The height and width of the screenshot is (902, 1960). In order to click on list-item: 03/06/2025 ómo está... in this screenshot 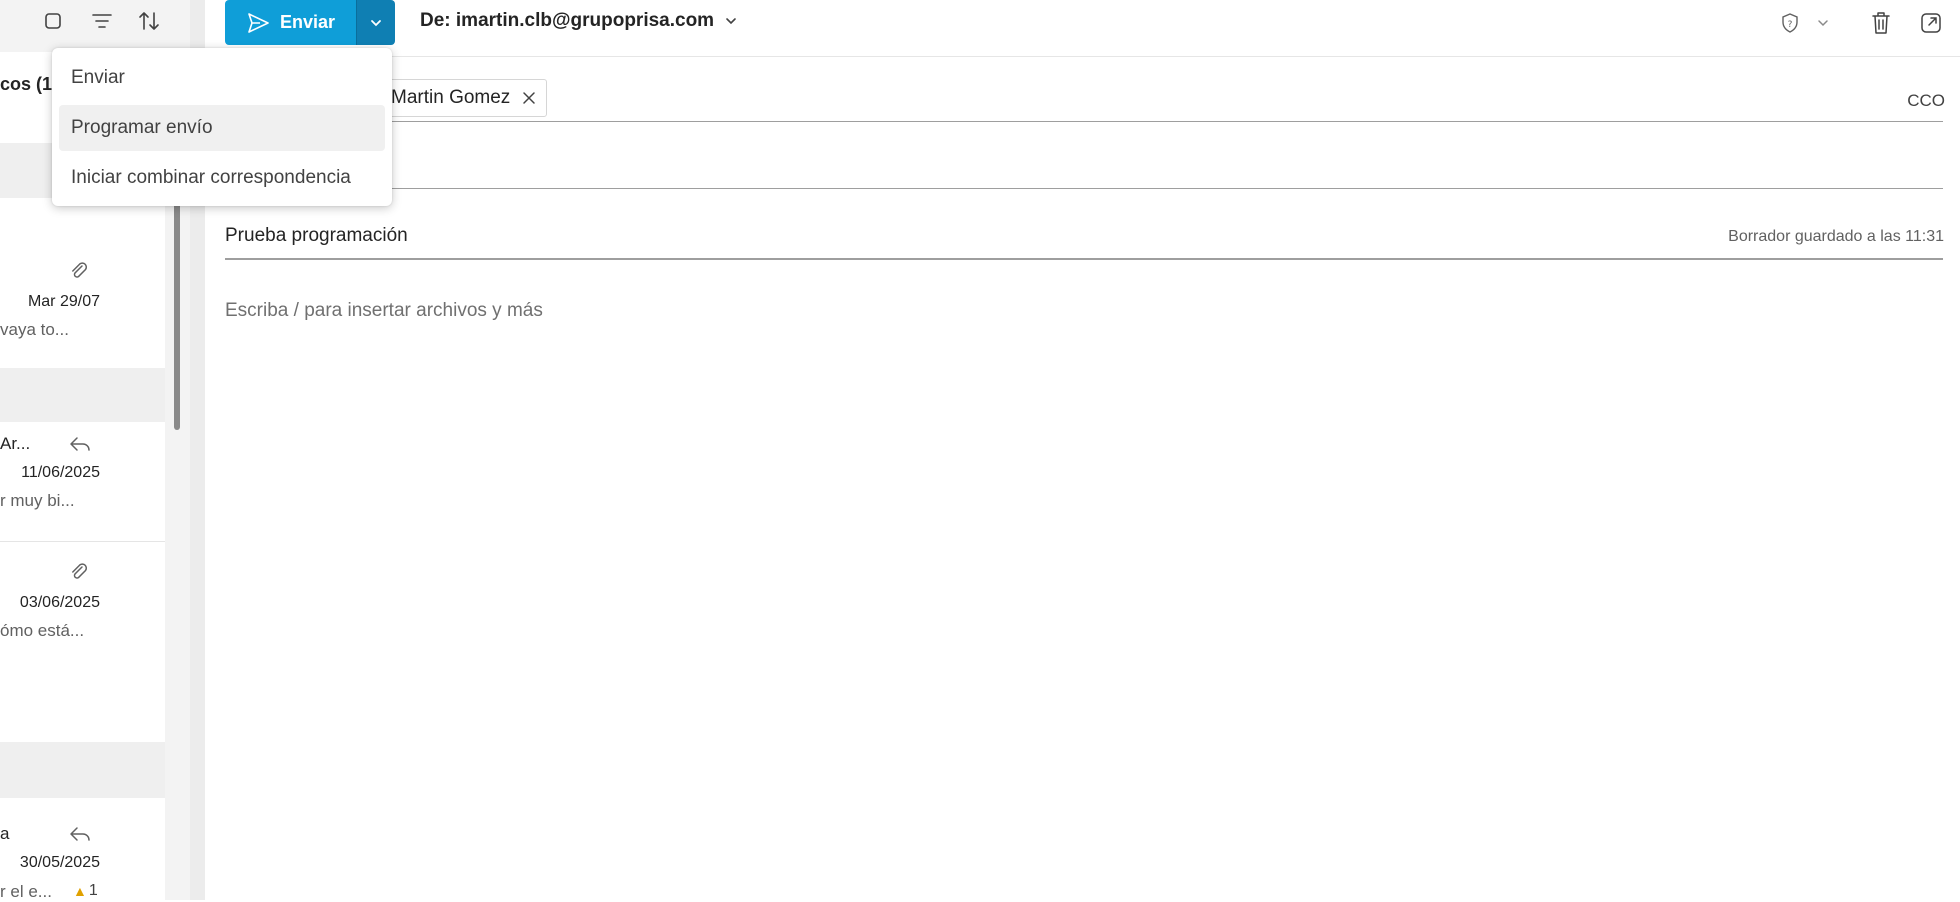, I will do `click(82, 642)`.